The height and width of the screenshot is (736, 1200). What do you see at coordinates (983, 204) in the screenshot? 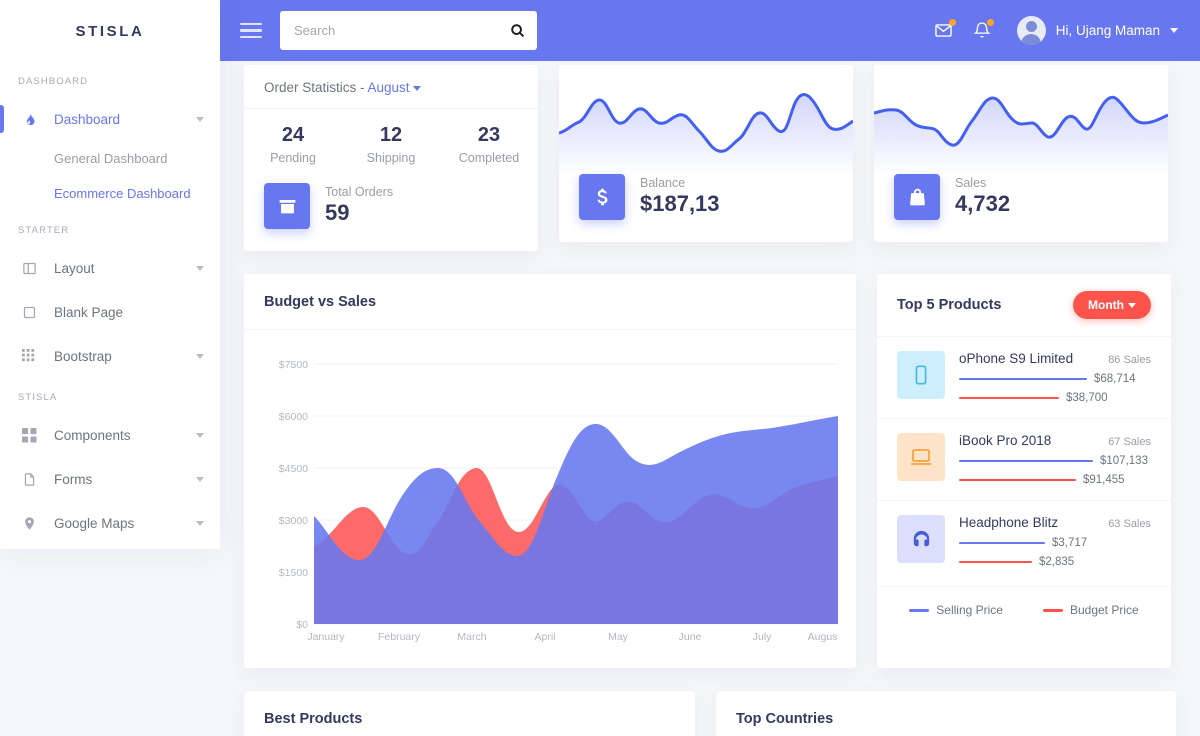
I see `sales-value: 4,732` at bounding box center [983, 204].